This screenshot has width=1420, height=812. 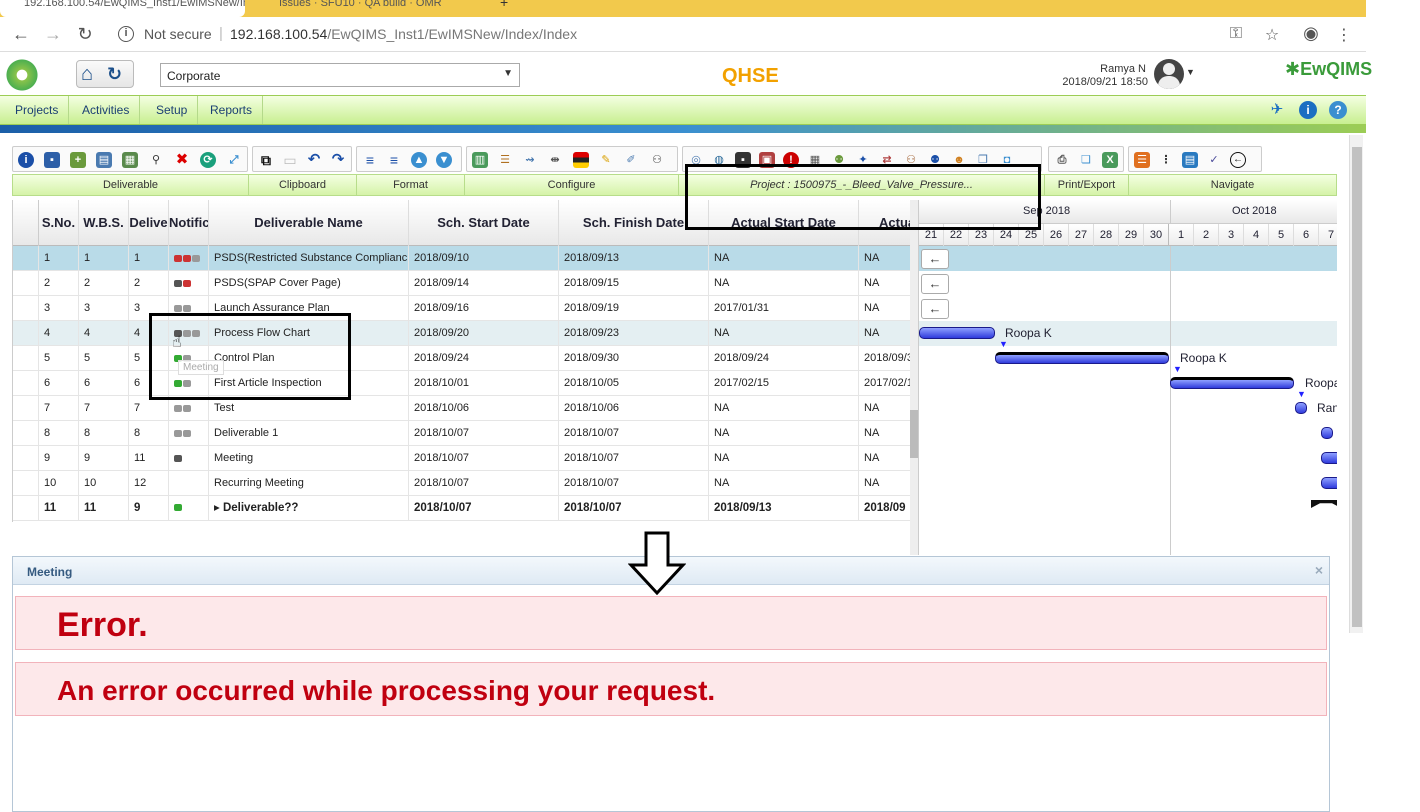 I want to click on chart-bars-icon: ☰, so click(x=505, y=160).